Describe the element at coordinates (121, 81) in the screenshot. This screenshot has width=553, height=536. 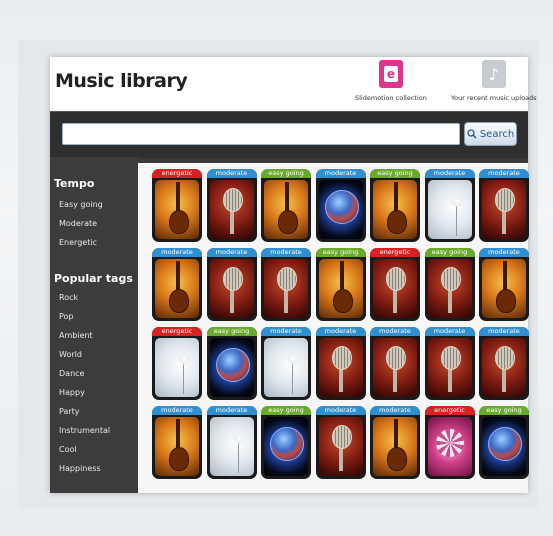
I see `page-title: Music library` at that location.